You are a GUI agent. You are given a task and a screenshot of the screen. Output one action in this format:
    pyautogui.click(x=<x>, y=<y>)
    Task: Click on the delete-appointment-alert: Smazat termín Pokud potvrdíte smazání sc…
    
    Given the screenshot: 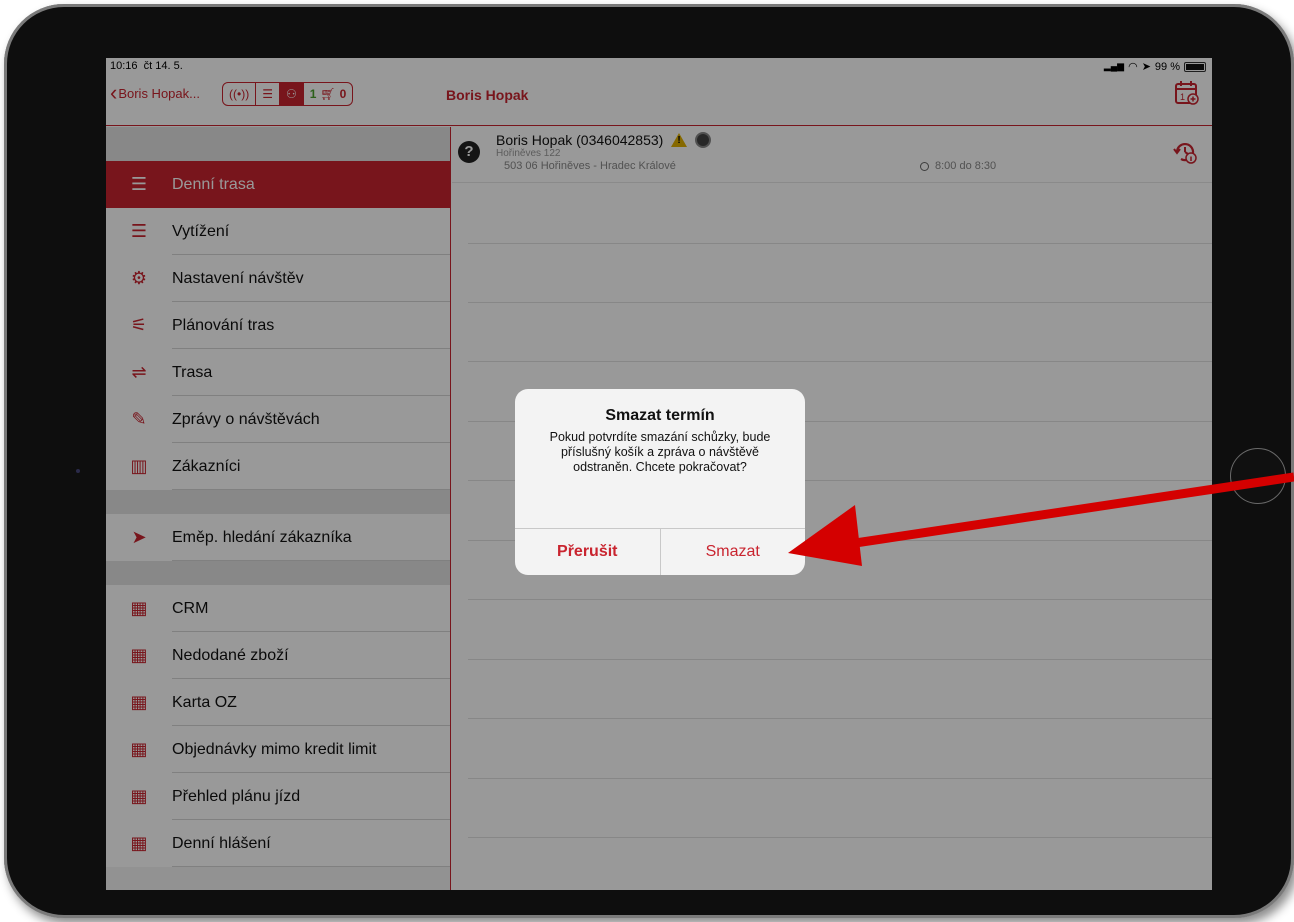 What is the action you would take?
    pyautogui.click(x=660, y=482)
    